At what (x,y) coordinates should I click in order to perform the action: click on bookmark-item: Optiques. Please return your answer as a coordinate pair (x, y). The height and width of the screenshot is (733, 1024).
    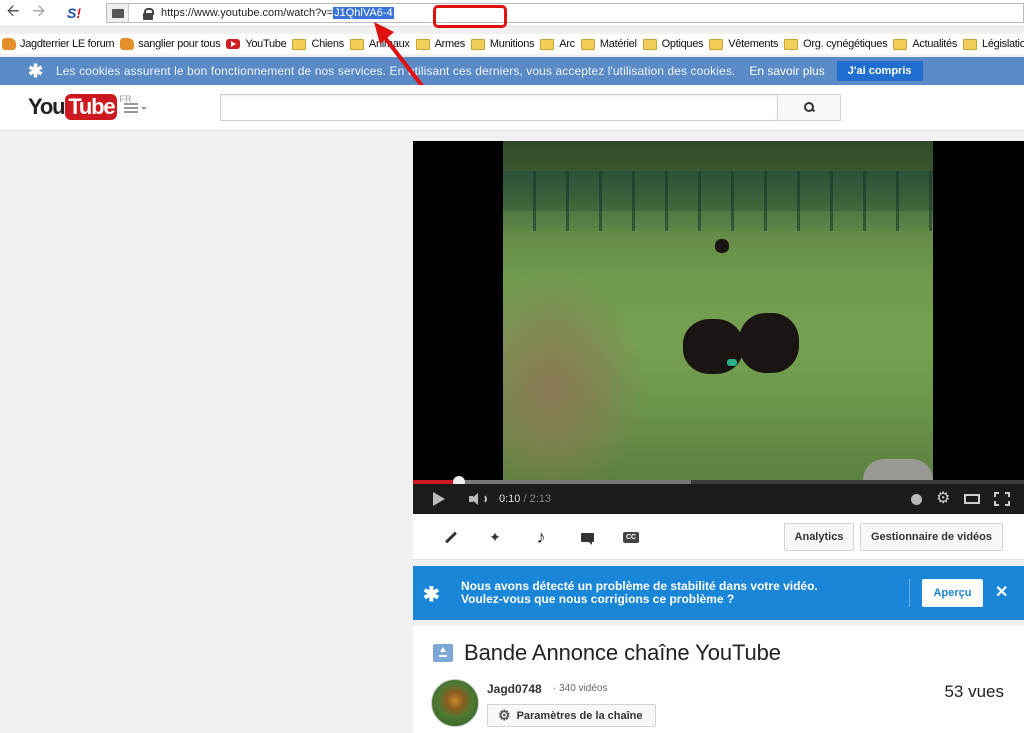
    Looking at the image, I should click on (672, 44).